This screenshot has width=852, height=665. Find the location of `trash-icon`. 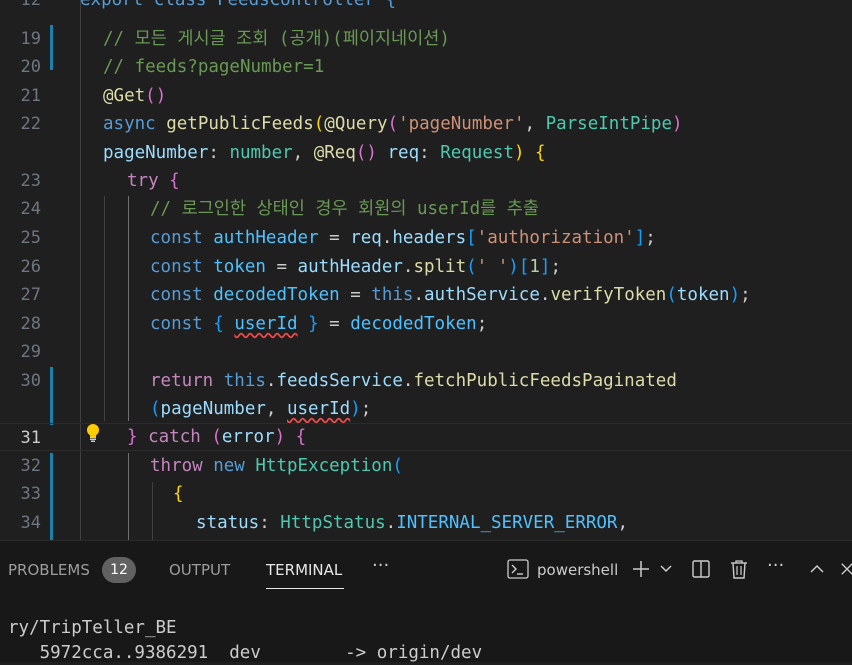

trash-icon is located at coordinates (739, 569).